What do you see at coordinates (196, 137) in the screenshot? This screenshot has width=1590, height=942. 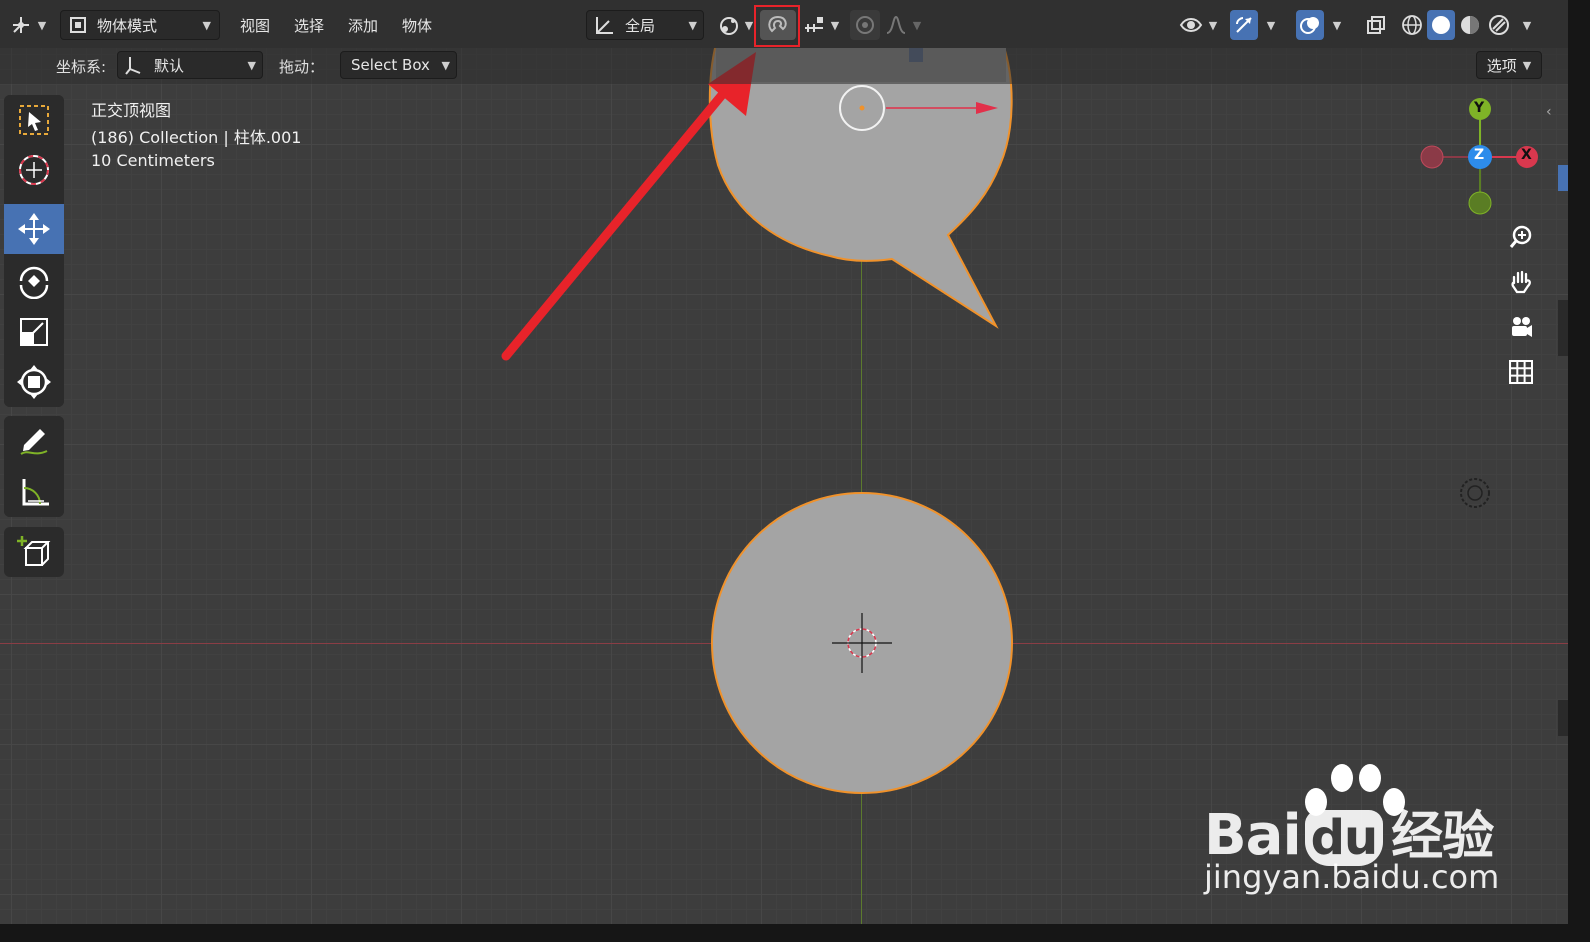 I see `collection-label: (186) Collection | 柱体.001` at bounding box center [196, 137].